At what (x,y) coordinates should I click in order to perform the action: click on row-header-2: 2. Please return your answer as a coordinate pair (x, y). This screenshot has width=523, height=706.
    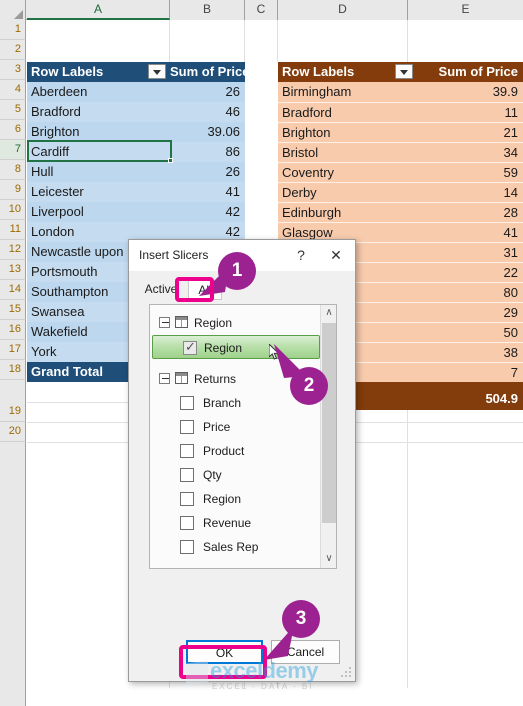
    Looking at the image, I should click on (13, 50).